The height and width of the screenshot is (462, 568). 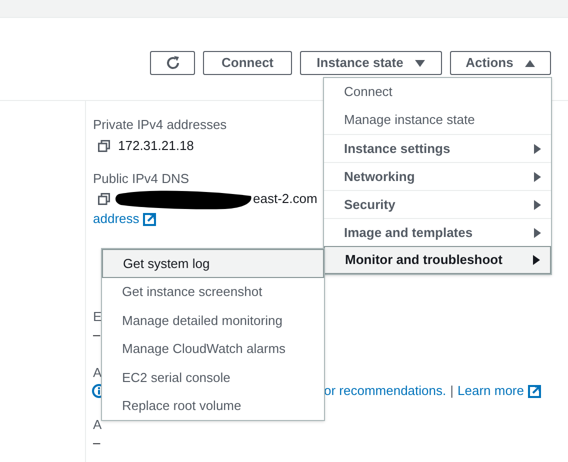 What do you see at coordinates (437, 260) in the screenshot?
I see `menu-item: Monitor and troubleshoot` at bounding box center [437, 260].